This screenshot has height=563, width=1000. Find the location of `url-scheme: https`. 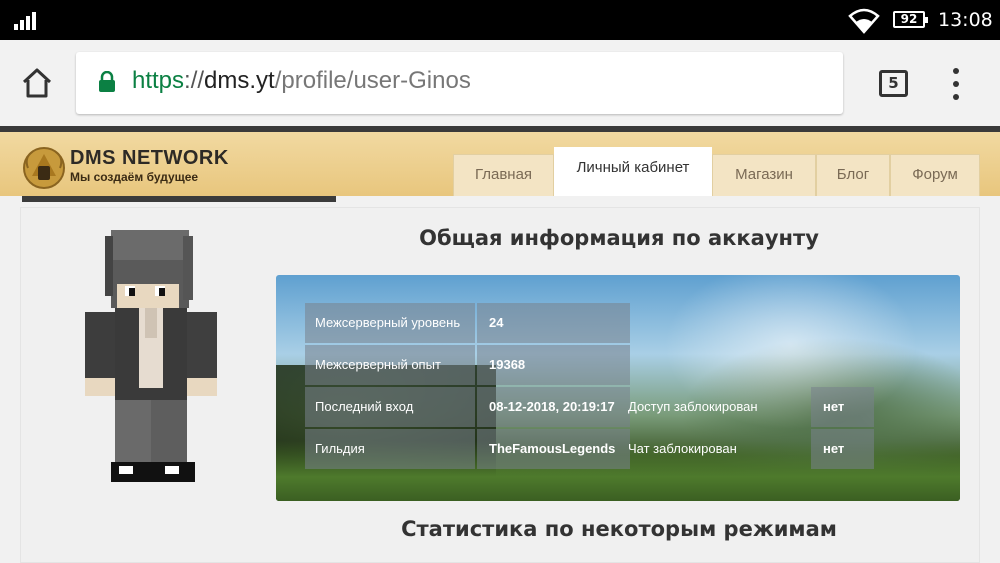

url-scheme: https is located at coordinates (158, 80).